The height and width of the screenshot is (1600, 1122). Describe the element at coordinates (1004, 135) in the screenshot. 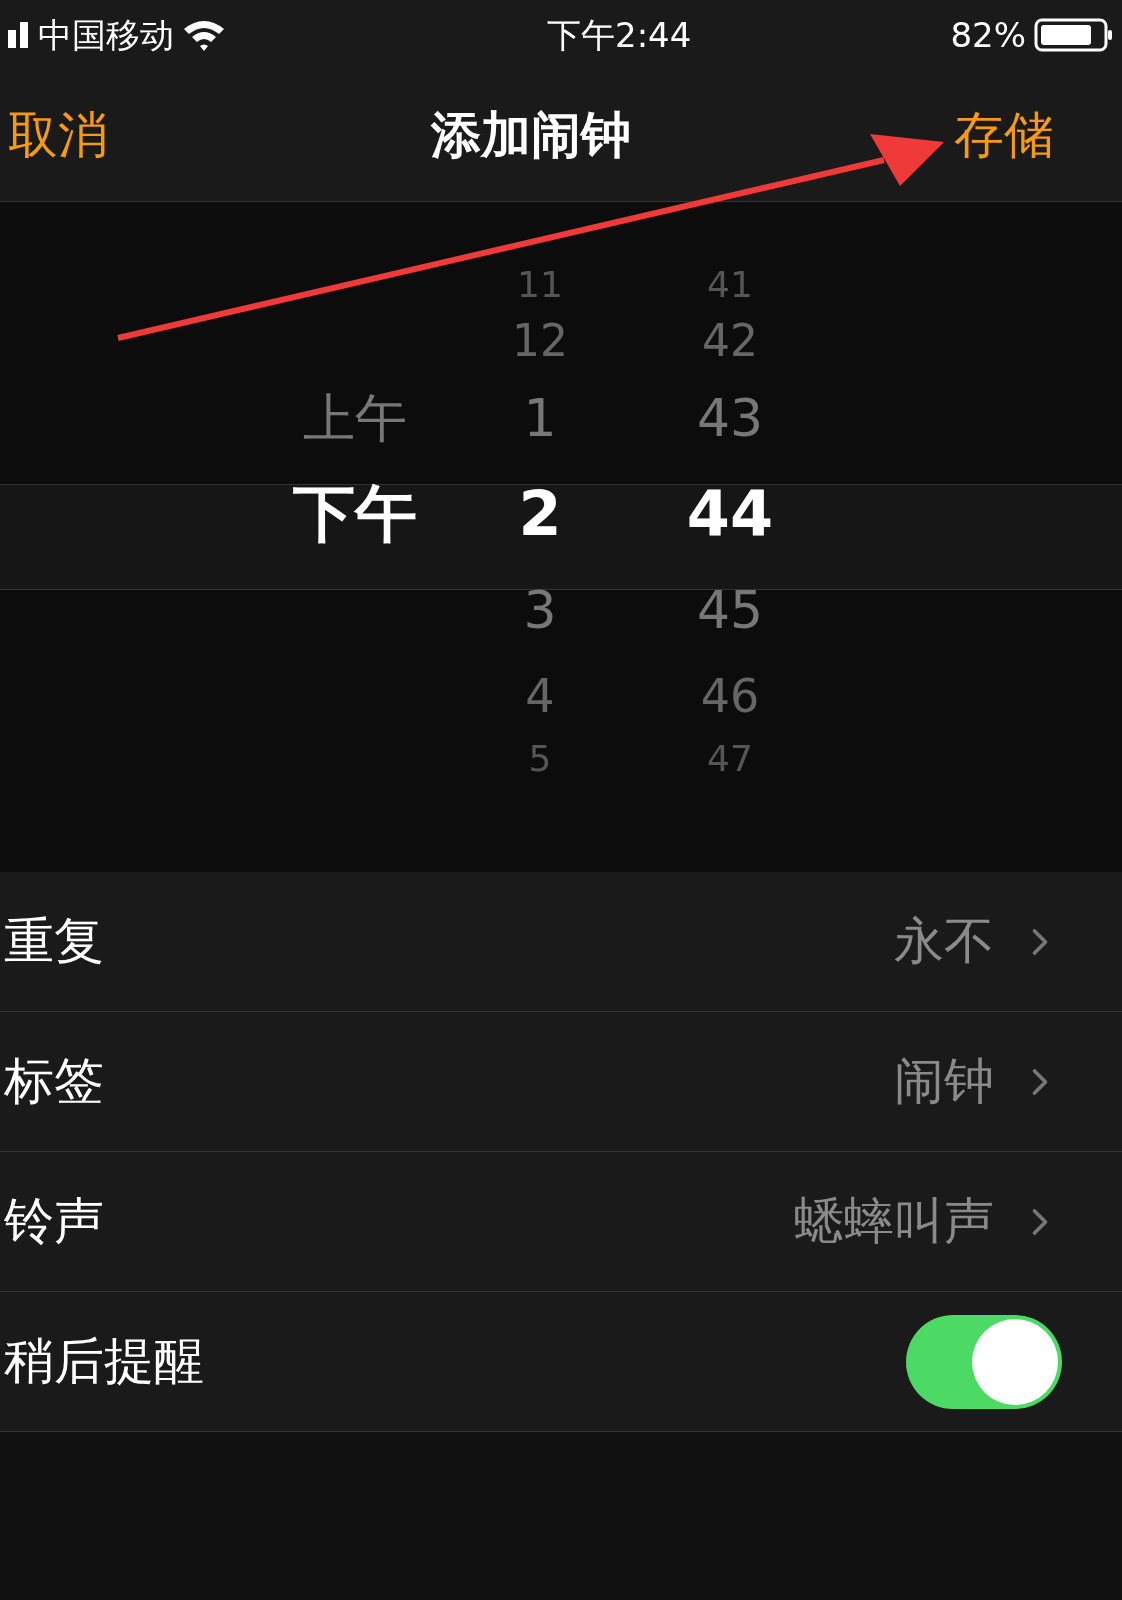

I see `save-button: 存储` at that location.